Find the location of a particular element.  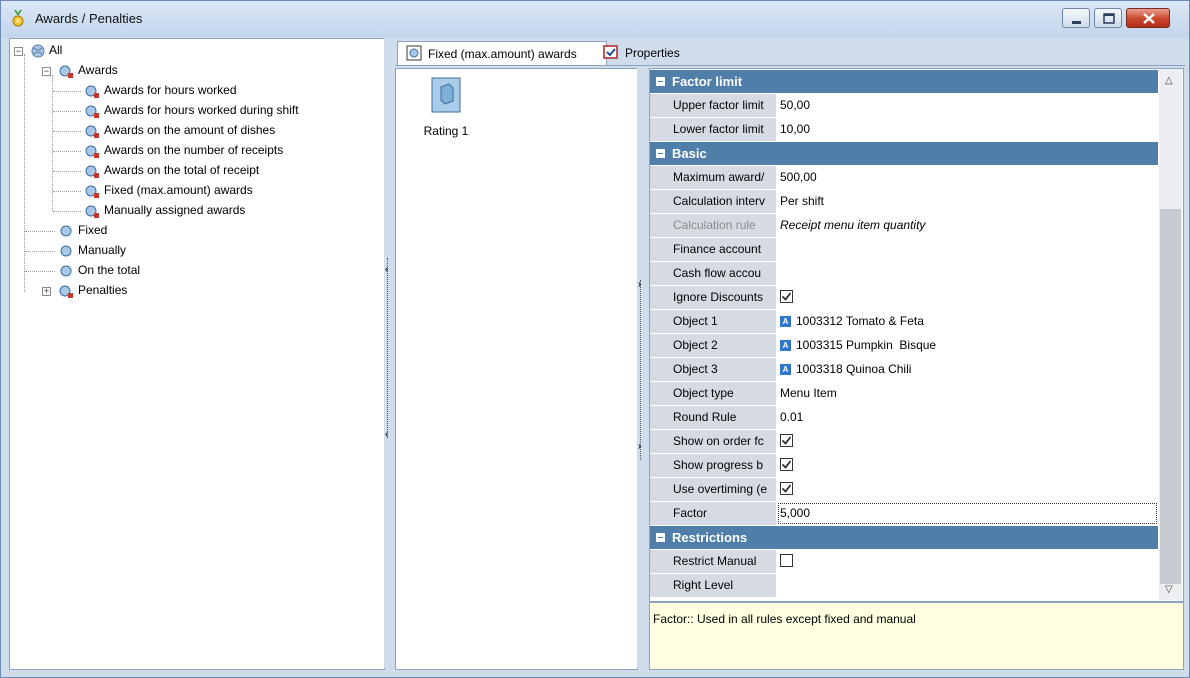

tree-node-awards: − Awards is located at coordinates (195, 71).